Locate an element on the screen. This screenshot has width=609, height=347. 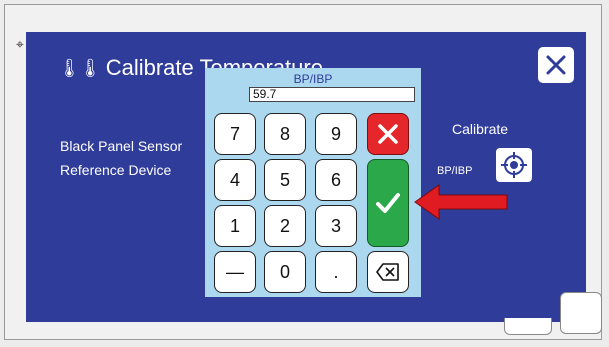
keypad-display: 59.7 is located at coordinates (332, 94).